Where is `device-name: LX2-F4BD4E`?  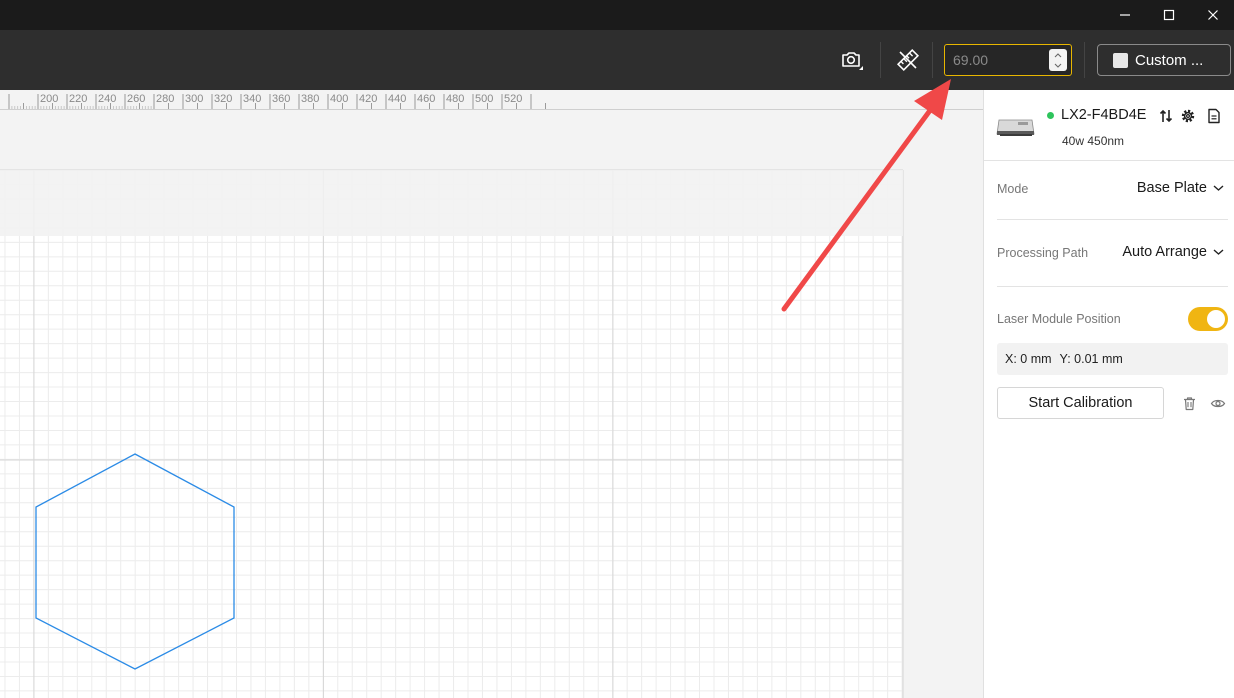 device-name: LX2-F4BD4E is located at coordinates (1104, 115).